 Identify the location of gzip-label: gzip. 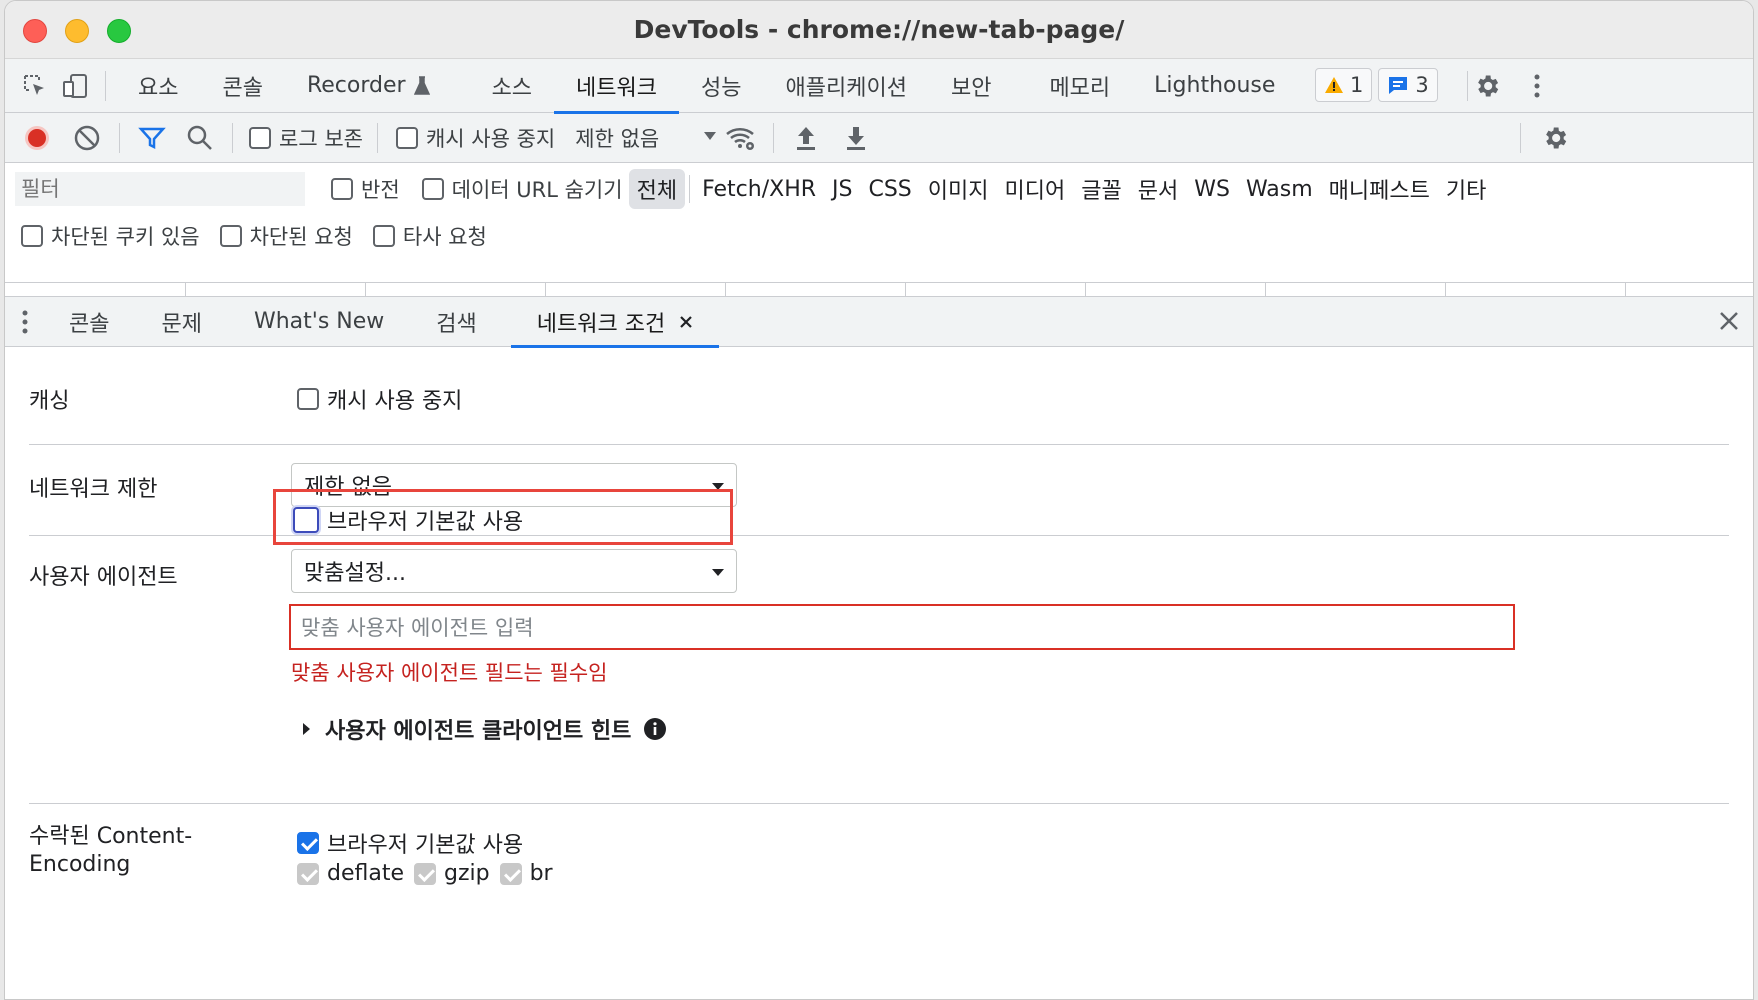
(467, 873).